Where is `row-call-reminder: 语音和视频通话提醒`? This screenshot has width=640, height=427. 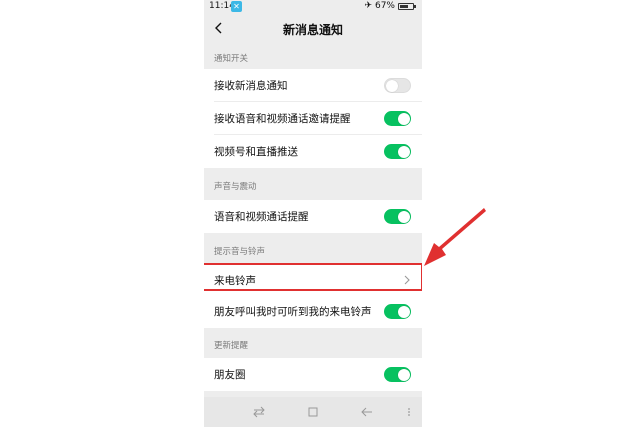 row-call-reminder: 语音和视频通话提醒 is located at coordinates (313, 216).